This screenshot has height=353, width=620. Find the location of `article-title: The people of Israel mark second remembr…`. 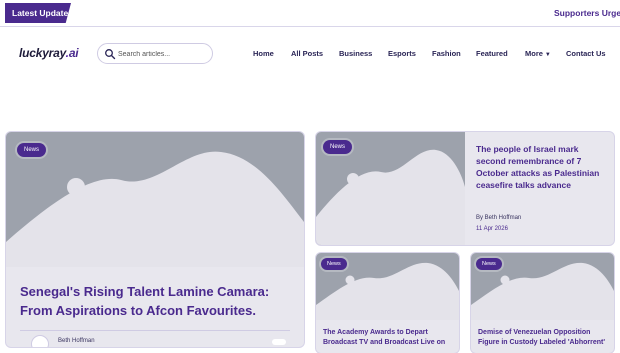

article-title: The people of Israel mark second remembr… is located at coordinates (541, 167).